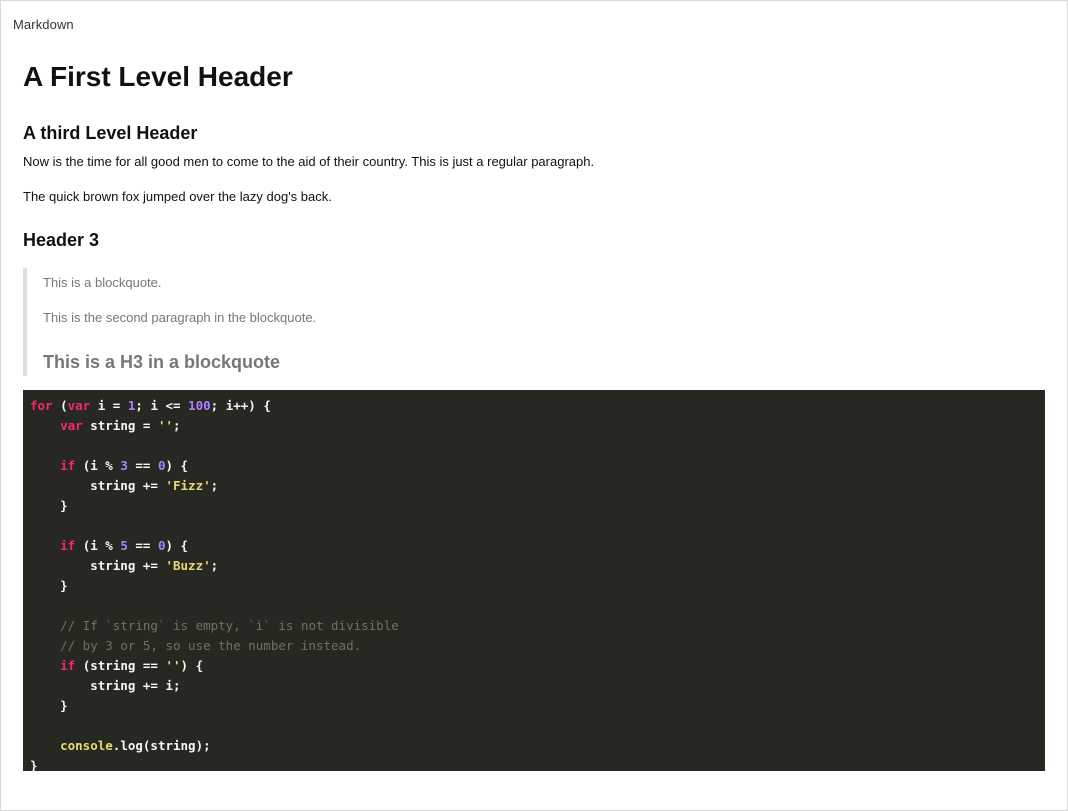 The image size is (1068, 811). What do you see at coordinates (102, 282) in the screenshot?
I see `blockquote-paragraph-1: This is a blockquote.` at bounding box center [102, 282].